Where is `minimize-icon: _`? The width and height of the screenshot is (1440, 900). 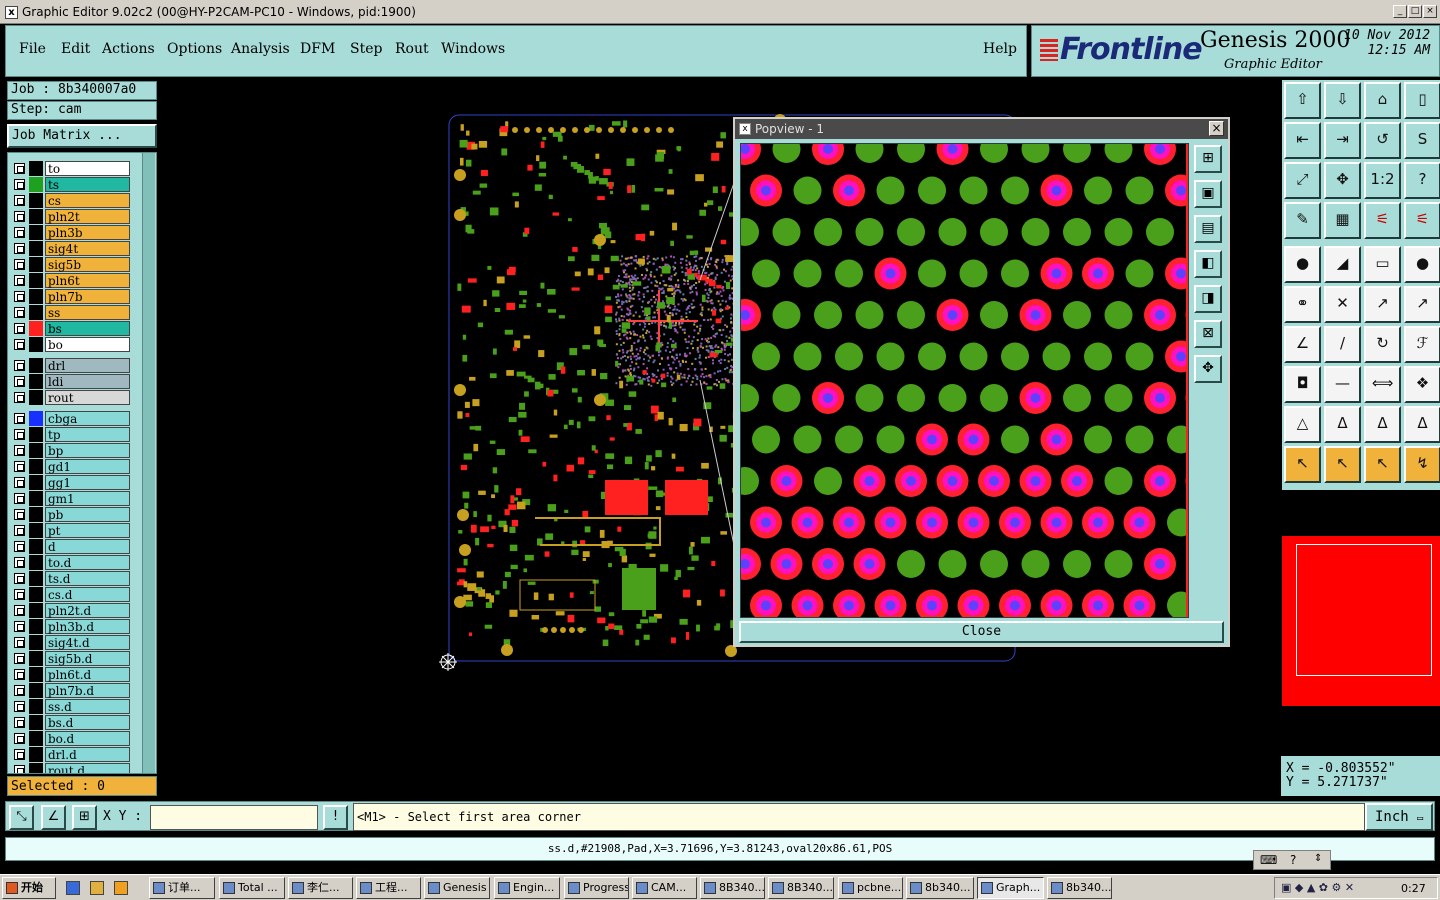
minimize-icon: _ is located at coordinates (1400, 11).